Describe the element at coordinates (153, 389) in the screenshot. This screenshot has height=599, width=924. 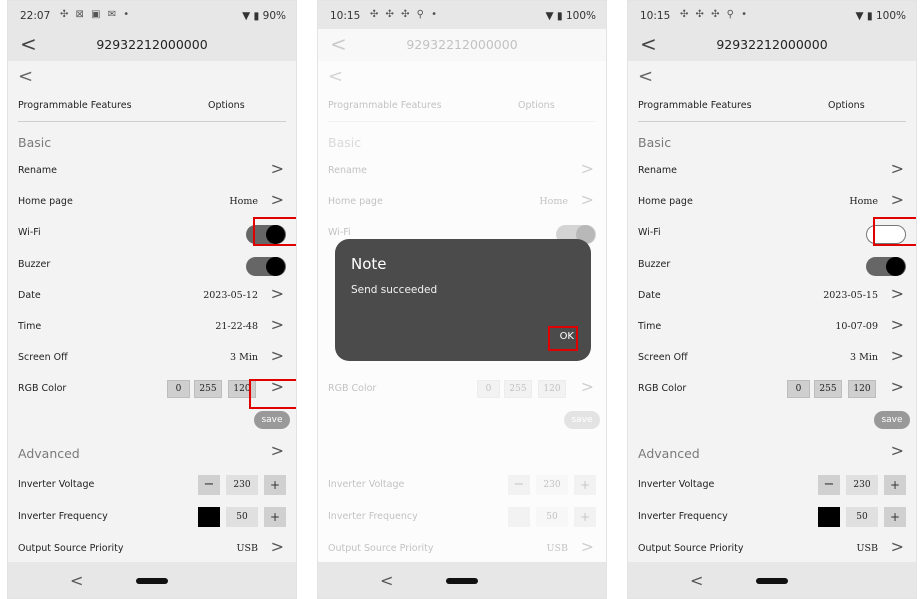
I see `row-rgb-color: RGB Color 0 255 120 >` at that location.